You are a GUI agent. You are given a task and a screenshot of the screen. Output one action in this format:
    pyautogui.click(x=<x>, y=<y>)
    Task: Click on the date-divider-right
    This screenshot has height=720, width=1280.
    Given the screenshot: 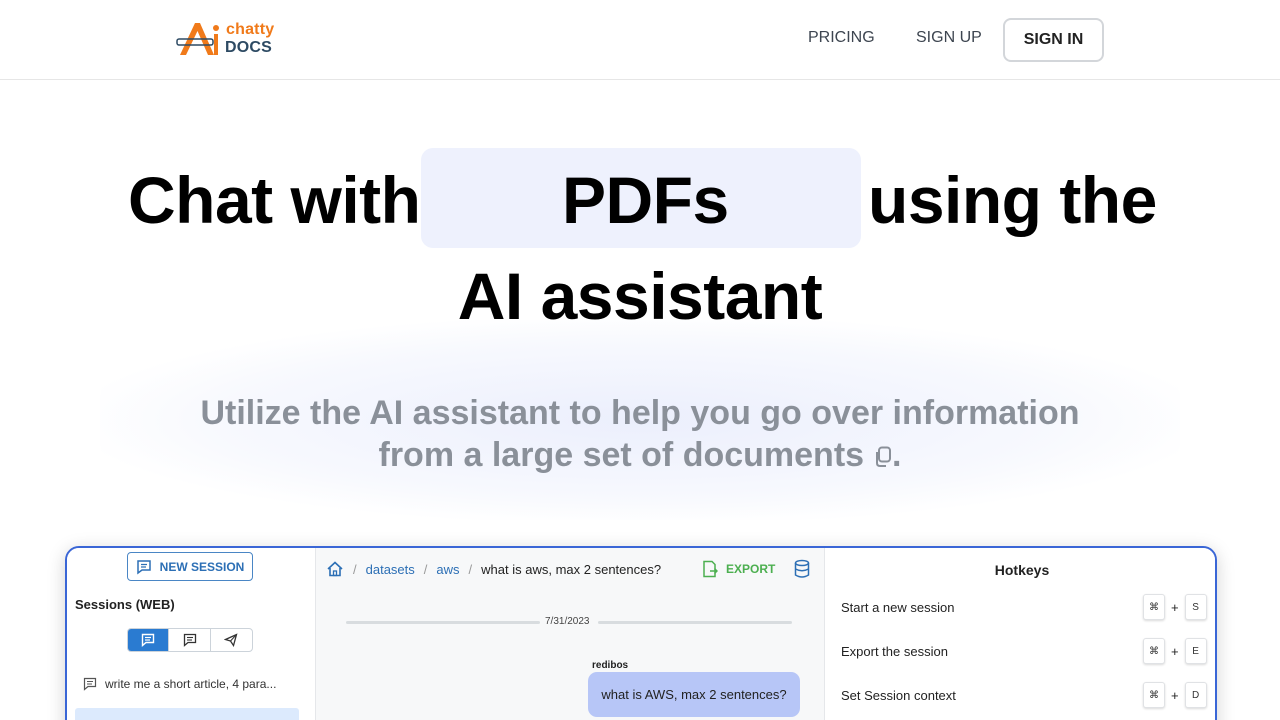 What is the action you would take?
    pyautogui.click(x=695, y=622)
    